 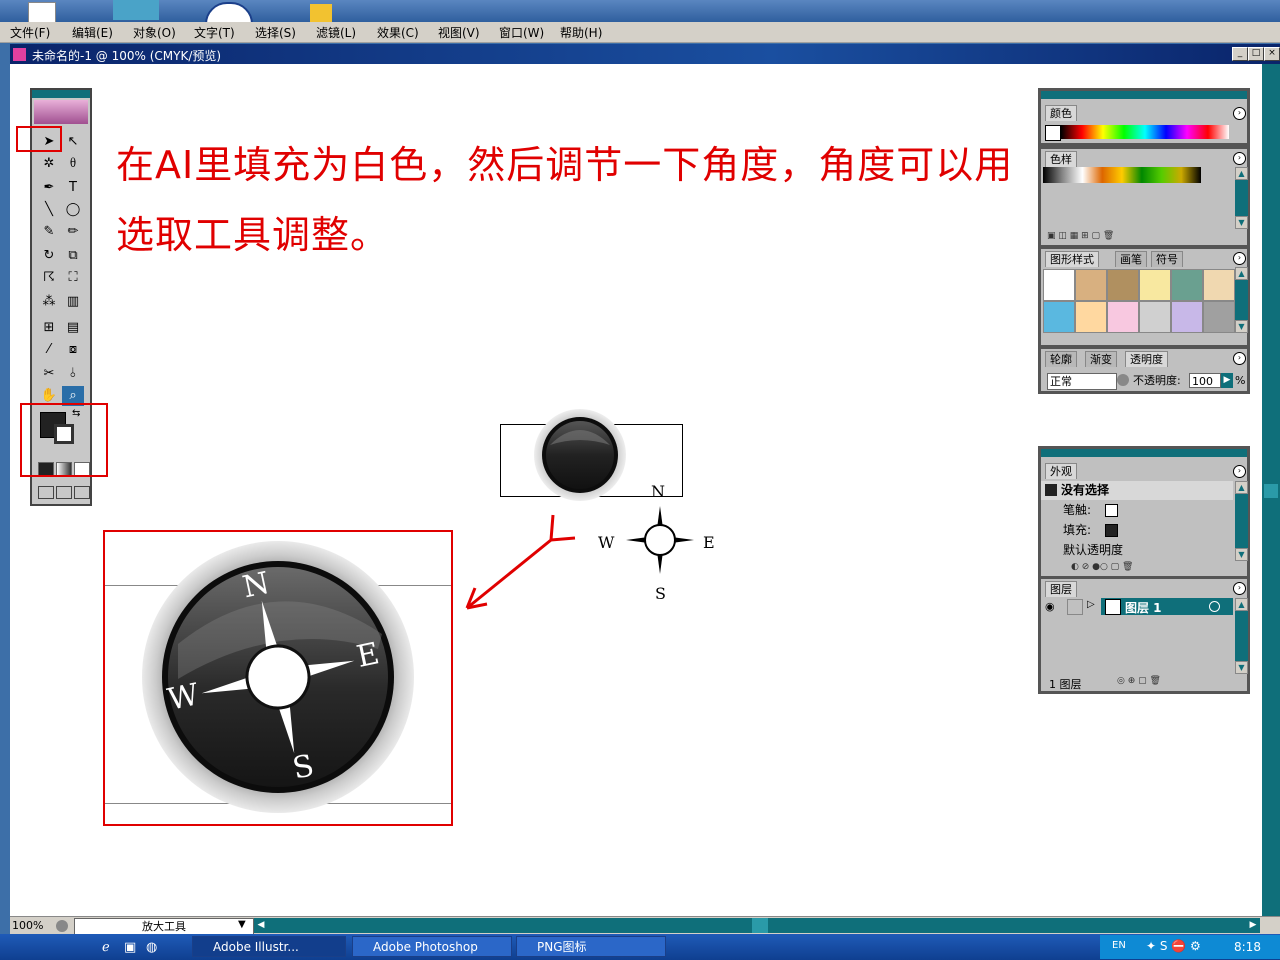 What do you see at coordinates (1227, 380) in the screenshot?
I see `opacity-slider-arrow-icon: ▶` at bounding box center [1227, 380].